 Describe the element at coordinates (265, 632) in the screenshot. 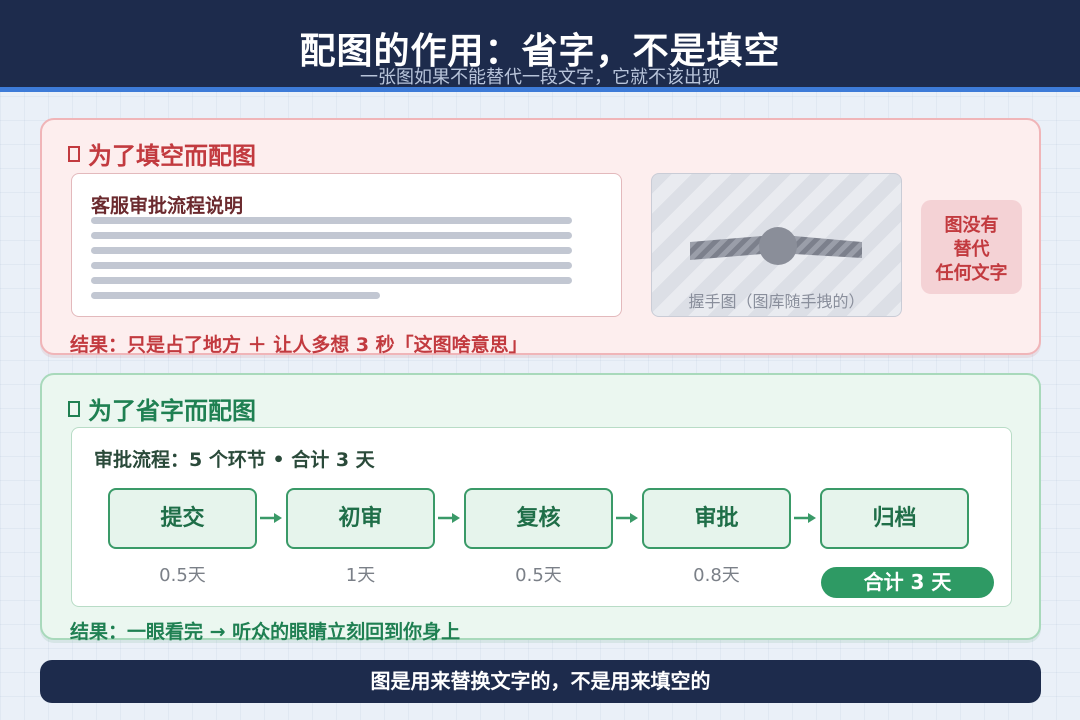

I see `good-result-text: 结果：一眼看完 → 听众的眼睛立刻回到你身上` at that location.